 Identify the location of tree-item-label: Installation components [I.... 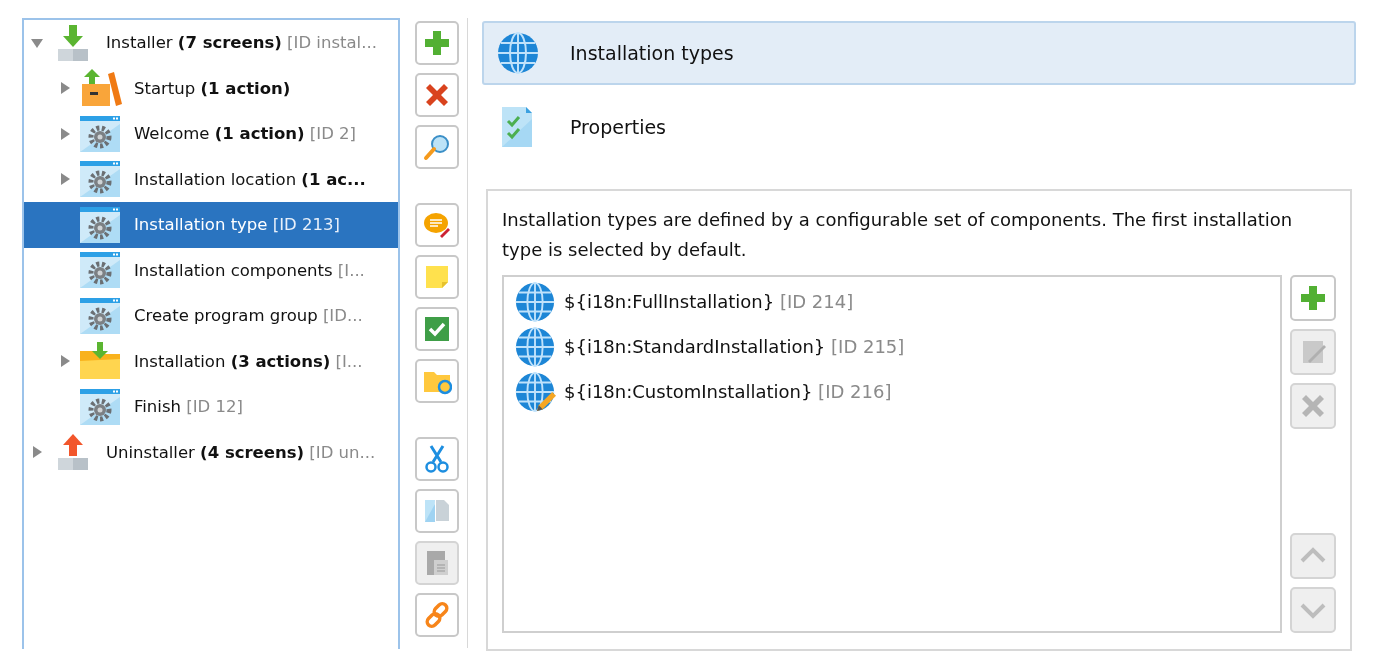
(249, 270).